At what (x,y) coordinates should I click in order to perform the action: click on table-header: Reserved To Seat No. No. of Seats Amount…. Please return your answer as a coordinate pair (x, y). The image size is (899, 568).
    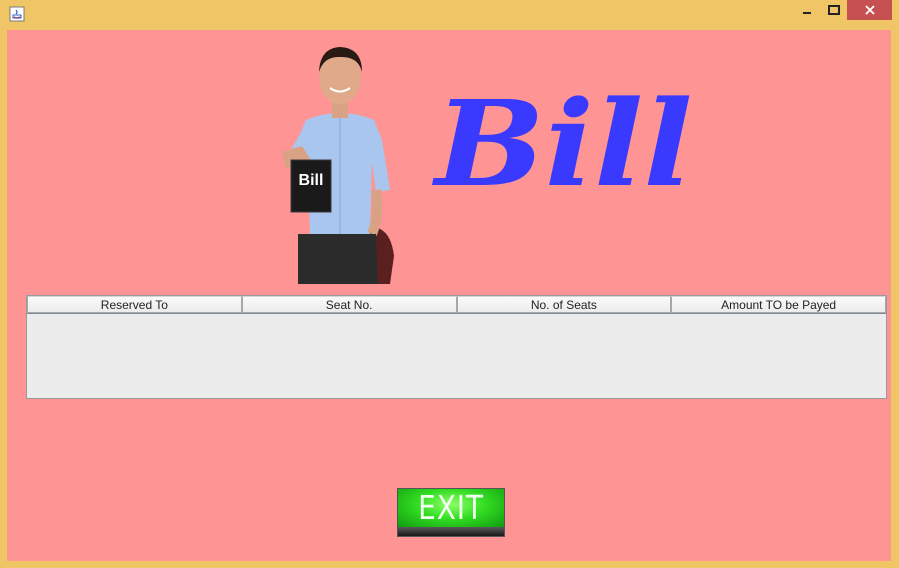
    Looking at the image, I should click on (456, 305).